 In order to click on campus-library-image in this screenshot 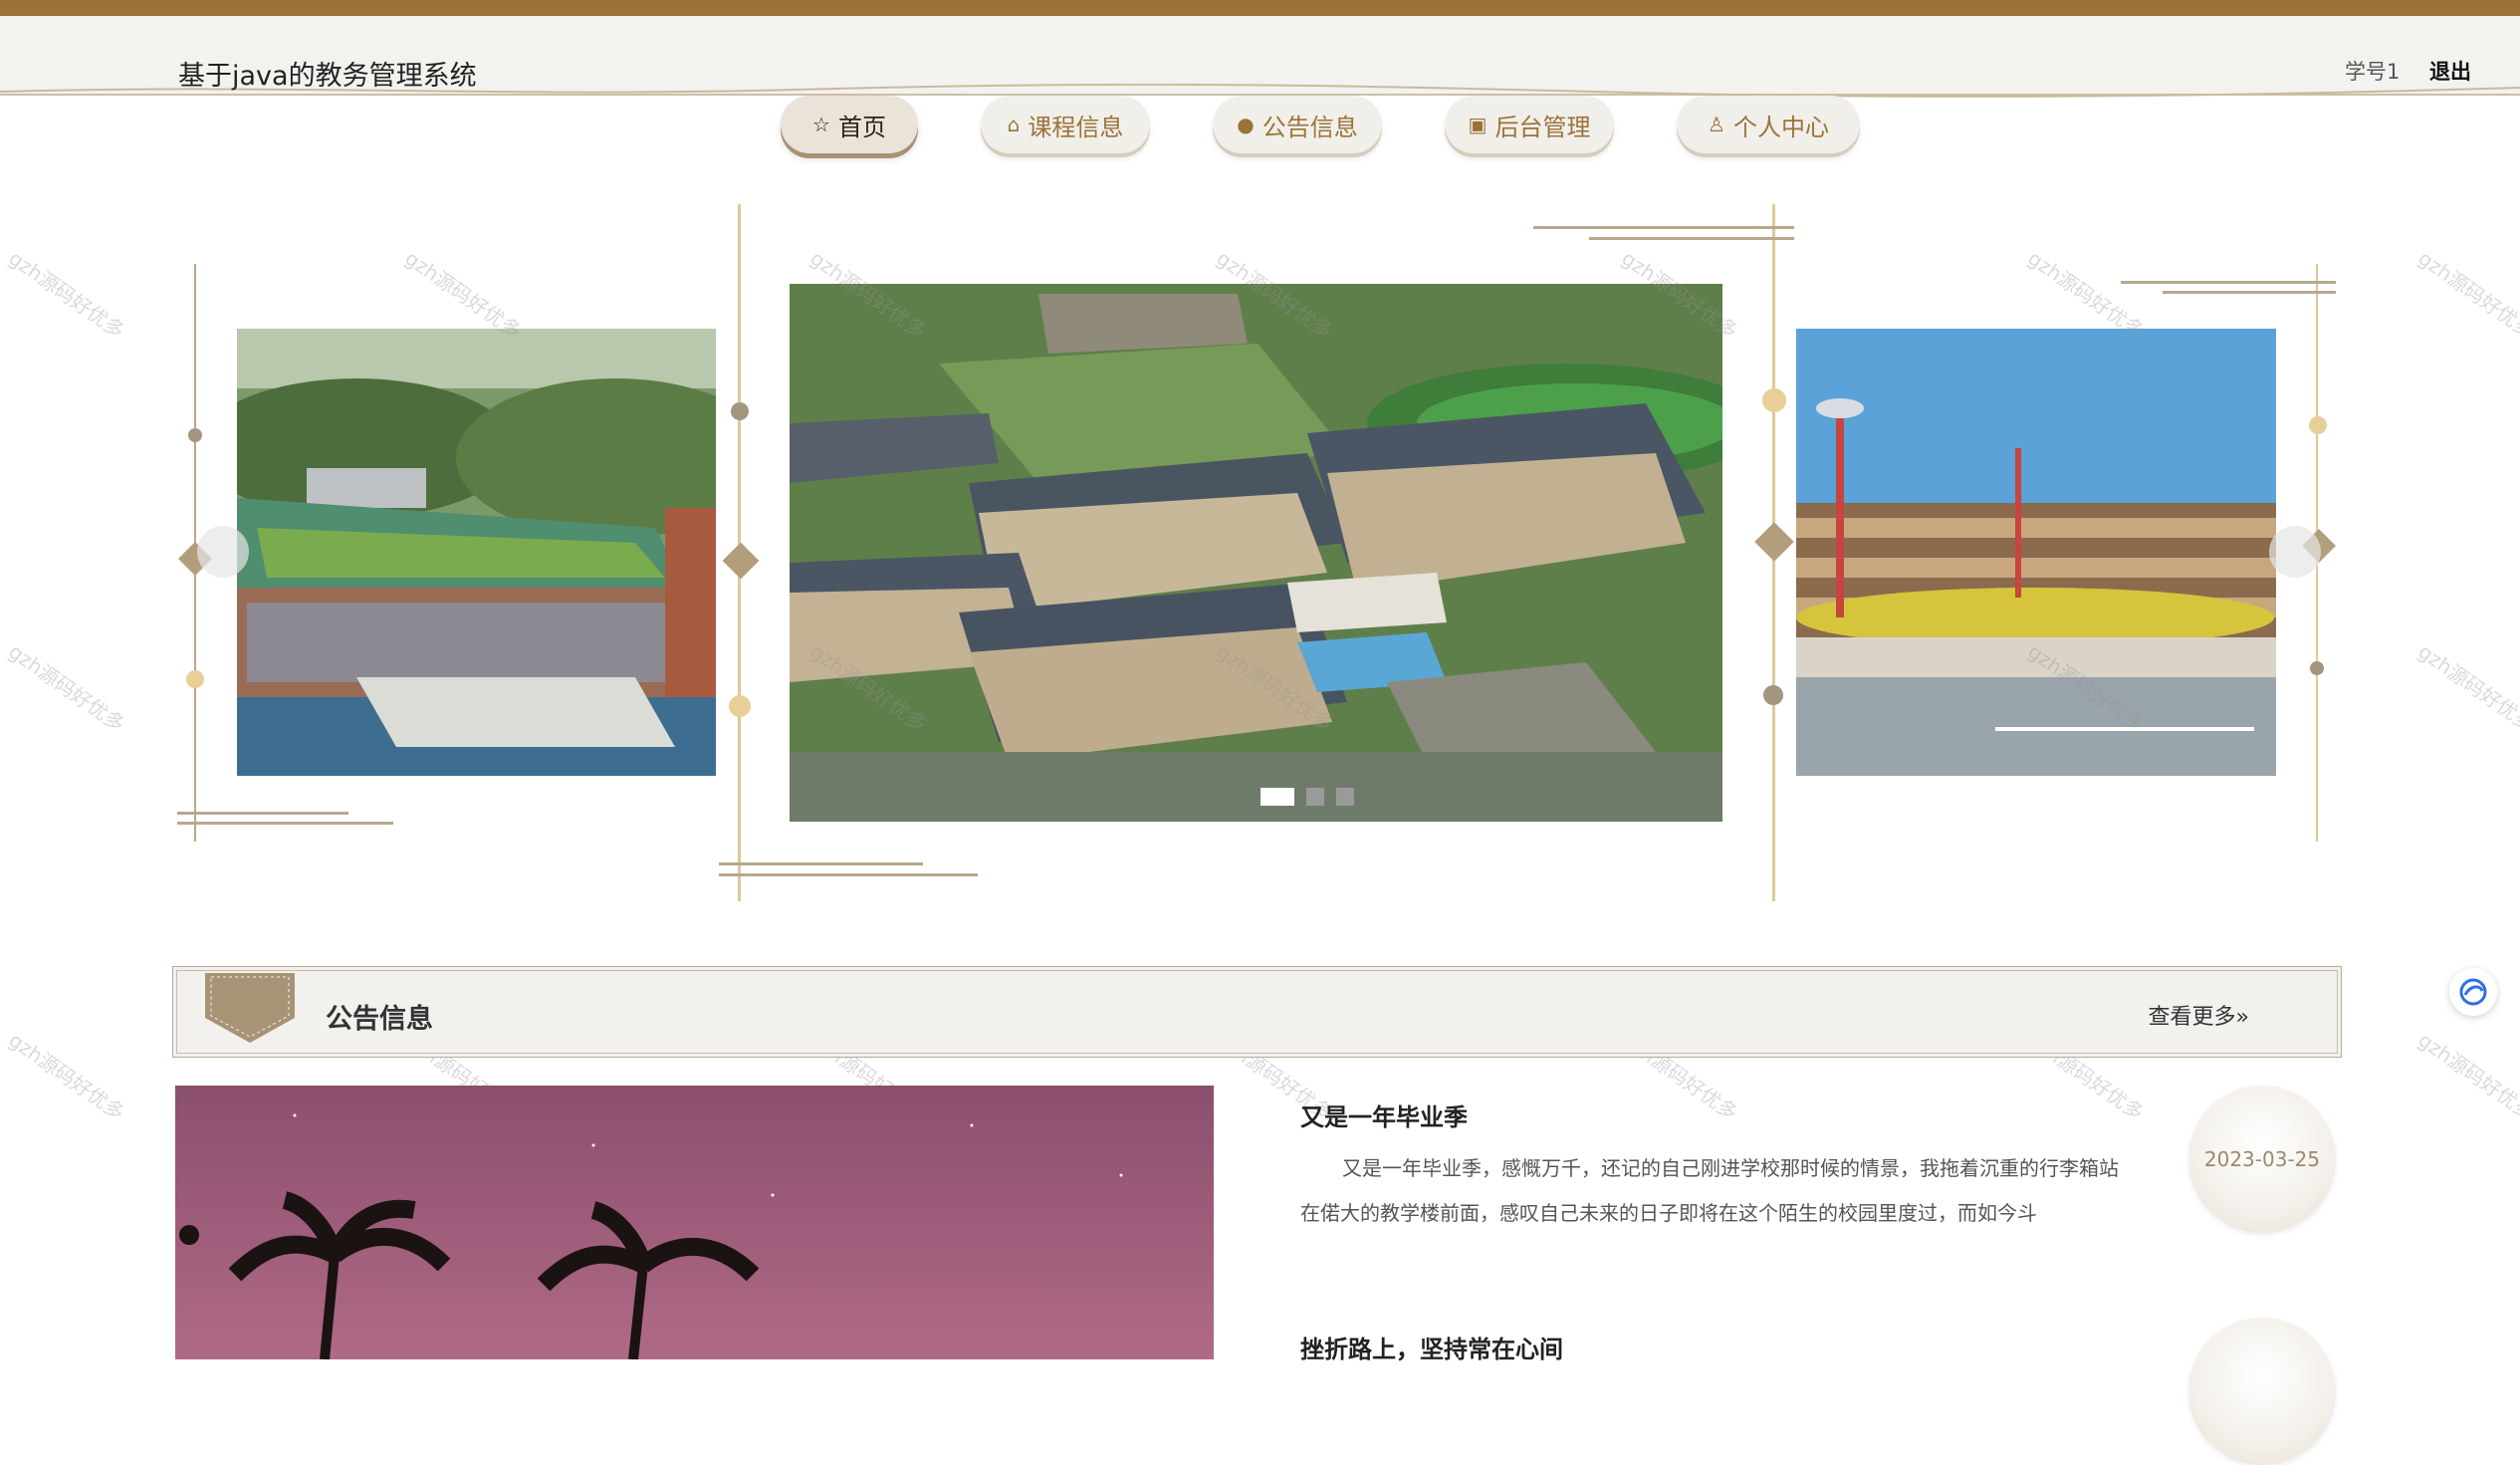, I will do `click(476, 552)`.